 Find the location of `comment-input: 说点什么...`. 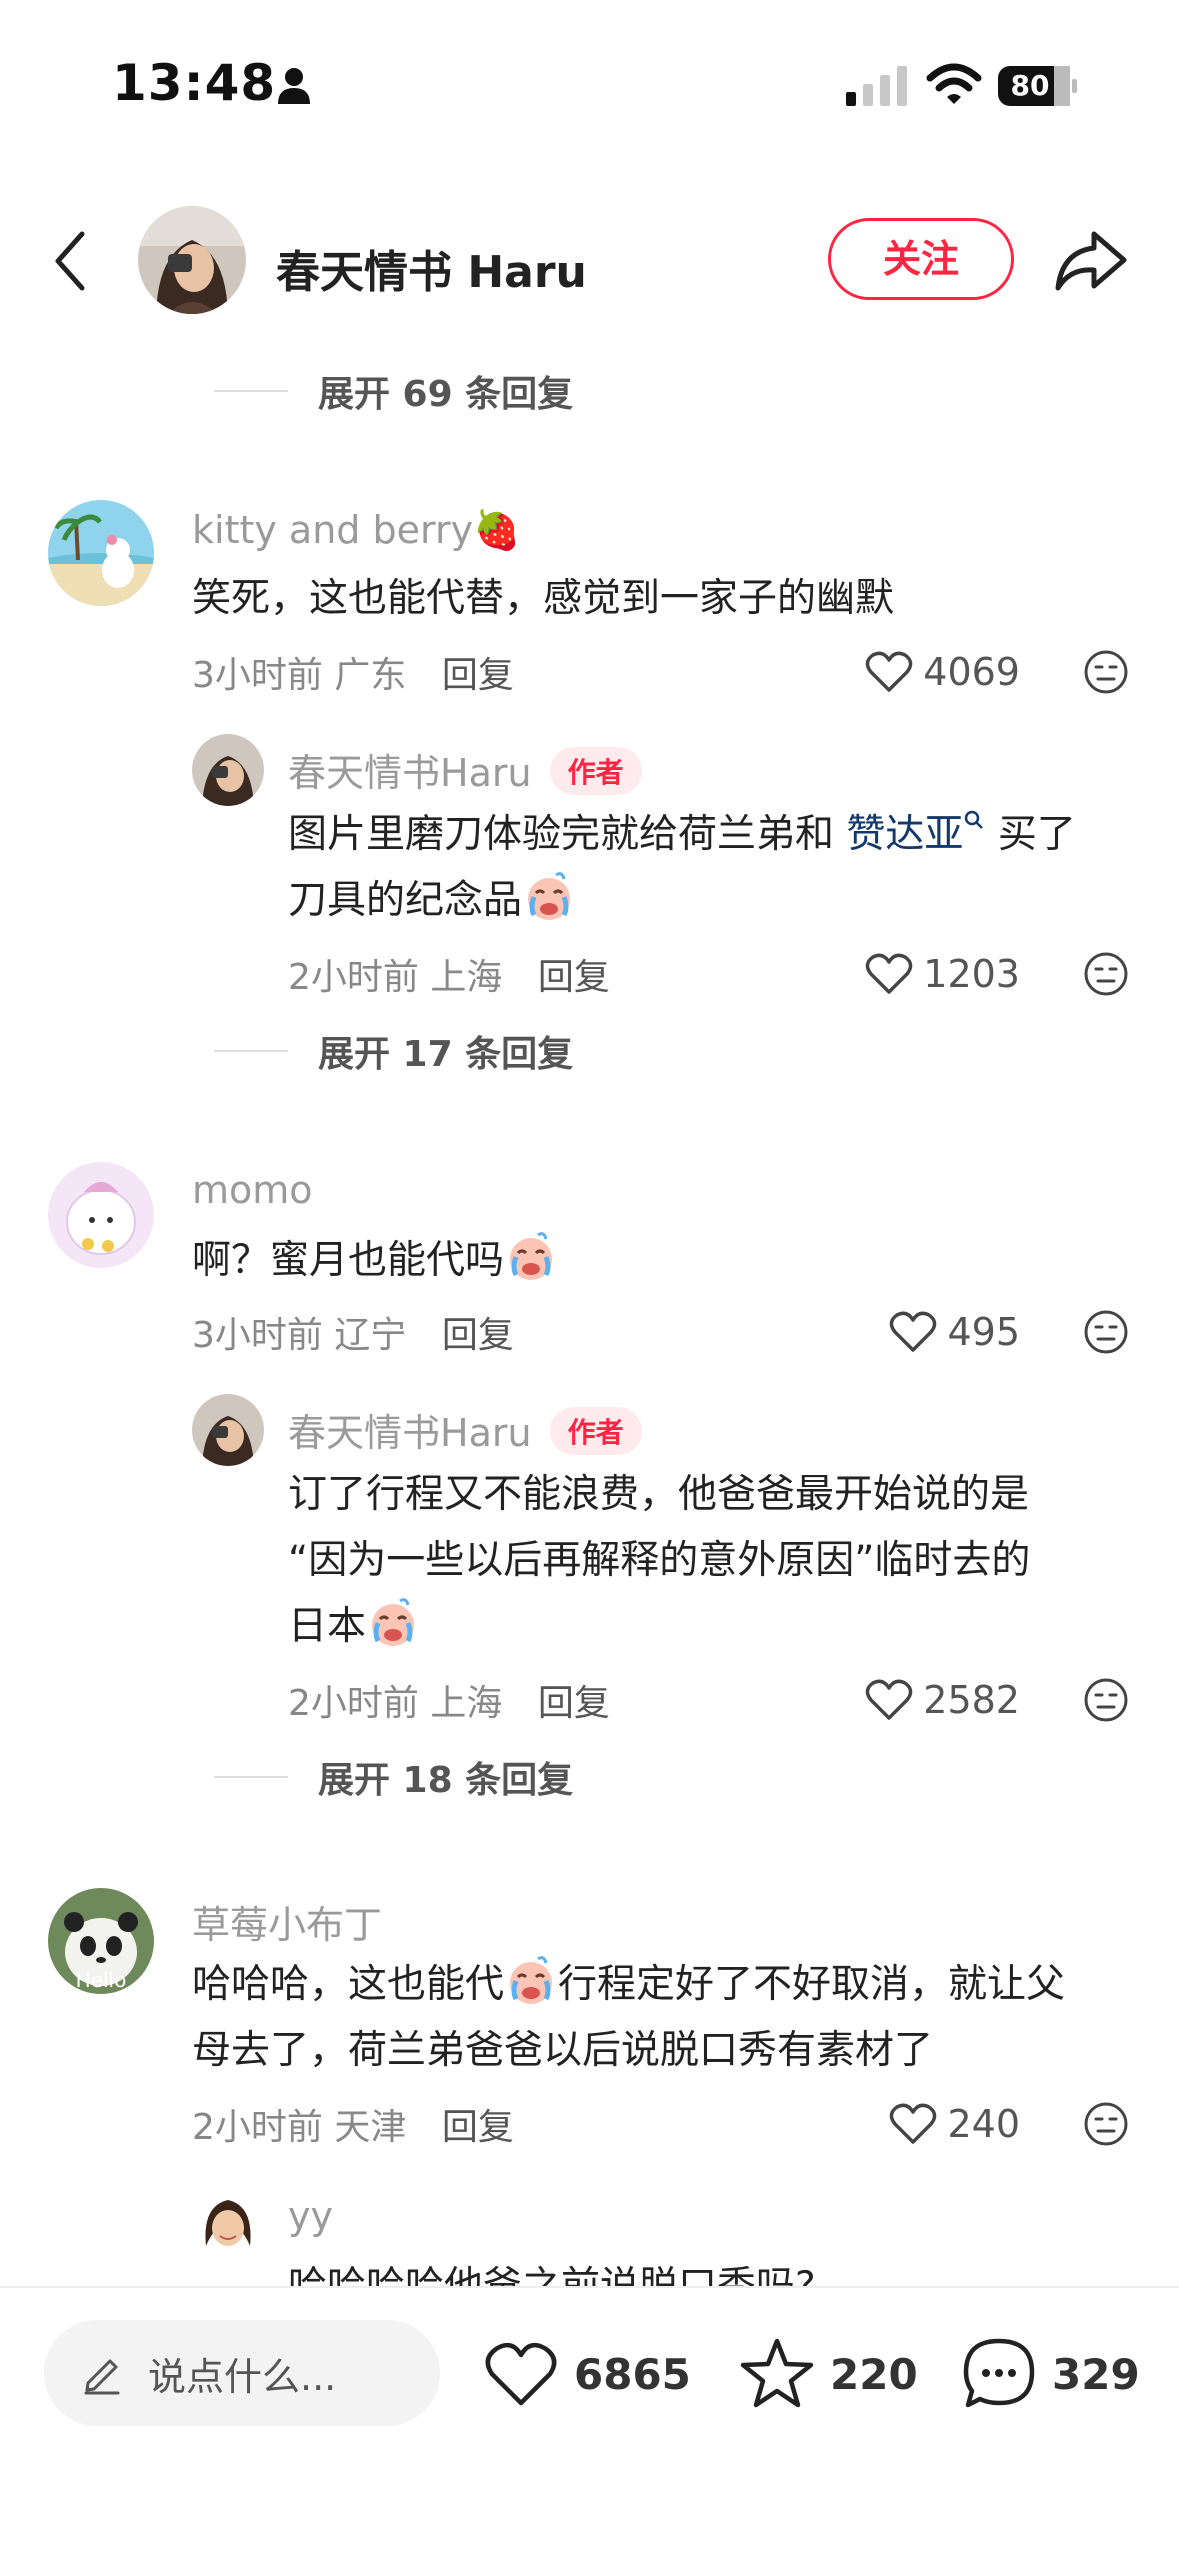

comment-input: 说点什么... is located at coordinates (242, 2373).